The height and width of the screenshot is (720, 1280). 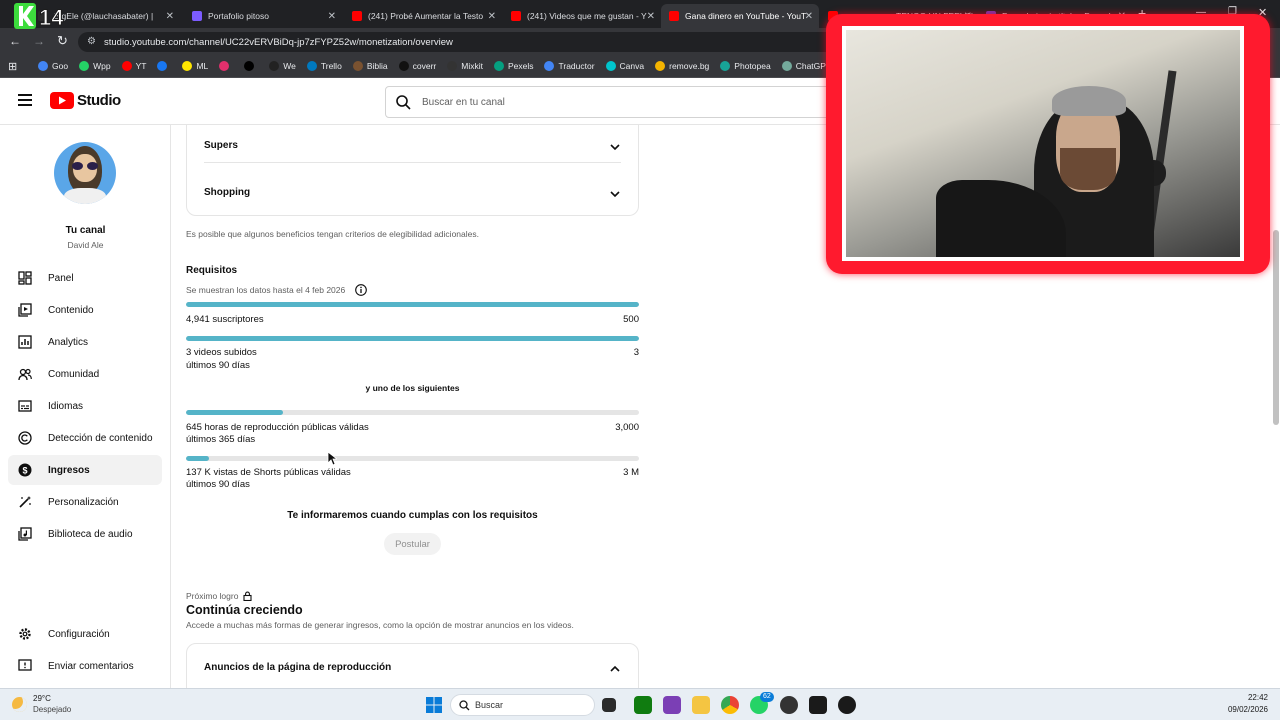 I want to click on next-achievement-label: Próximo logro, so click(x=219, y=596).